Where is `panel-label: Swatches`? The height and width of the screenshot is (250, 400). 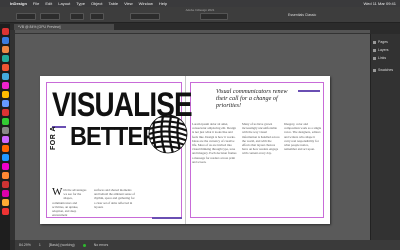
panel-label: Swatches is located at coordinates (386, 70).